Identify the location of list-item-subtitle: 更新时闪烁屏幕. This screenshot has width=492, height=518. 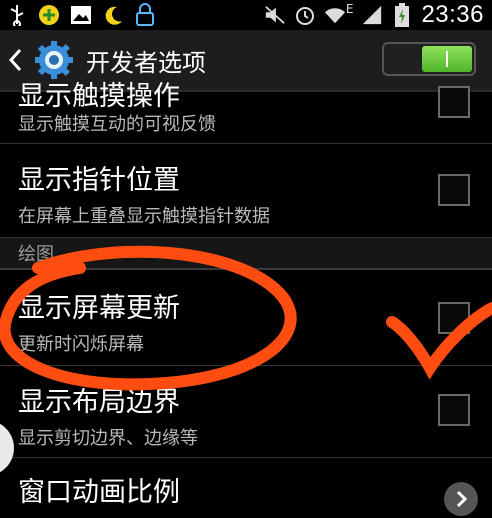
(81, 344).